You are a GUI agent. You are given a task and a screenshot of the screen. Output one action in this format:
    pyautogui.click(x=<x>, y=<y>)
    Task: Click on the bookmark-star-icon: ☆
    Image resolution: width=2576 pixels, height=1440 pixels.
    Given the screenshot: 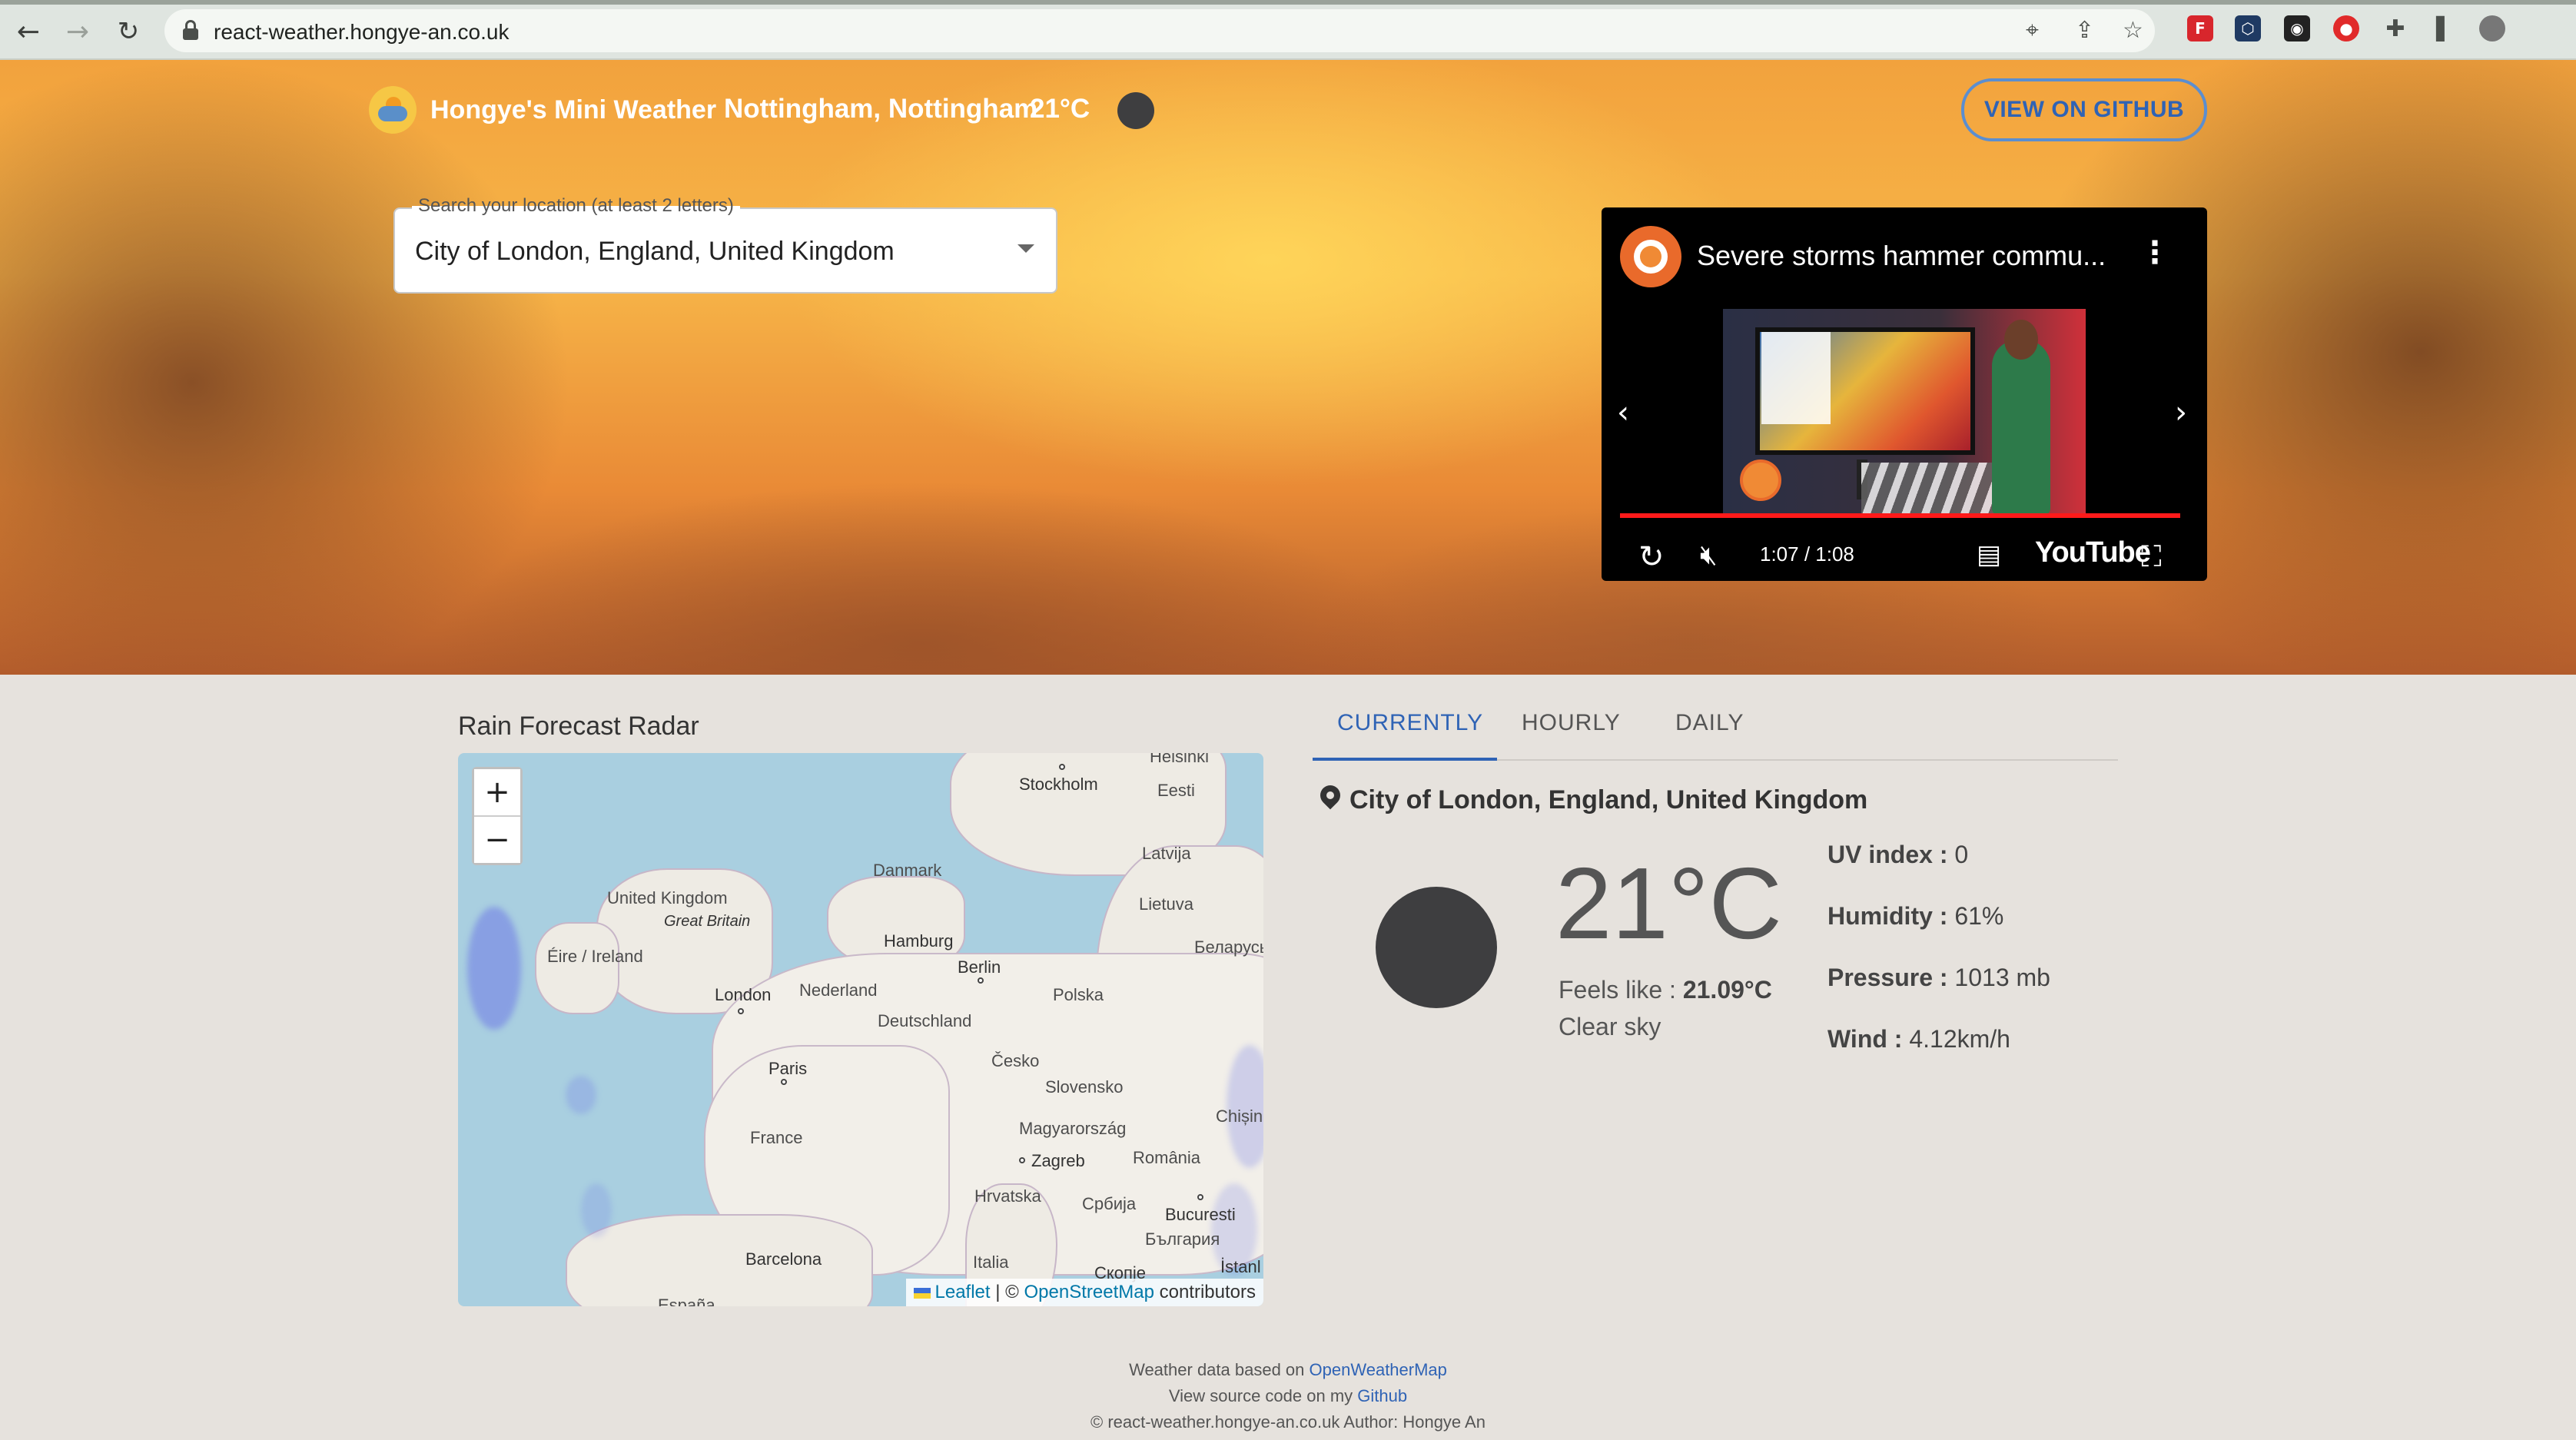 What is the action you would take?
    pyautogui.click(x=2133, y=30)
    